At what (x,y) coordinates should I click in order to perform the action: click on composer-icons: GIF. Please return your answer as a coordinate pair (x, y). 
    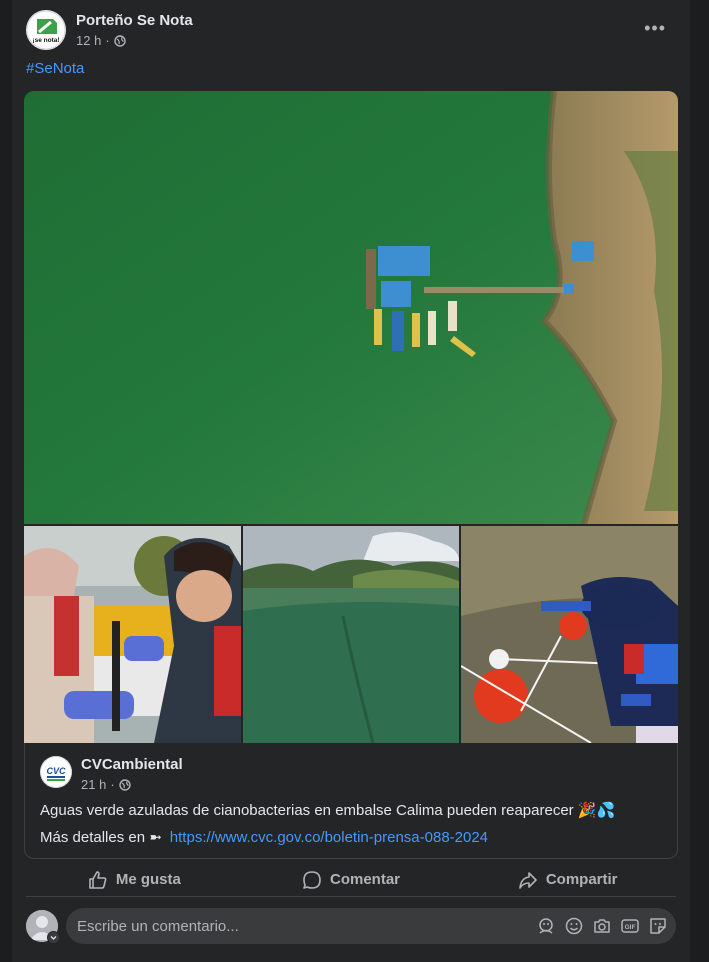
    Looking at the image, I should click on (602, 926).